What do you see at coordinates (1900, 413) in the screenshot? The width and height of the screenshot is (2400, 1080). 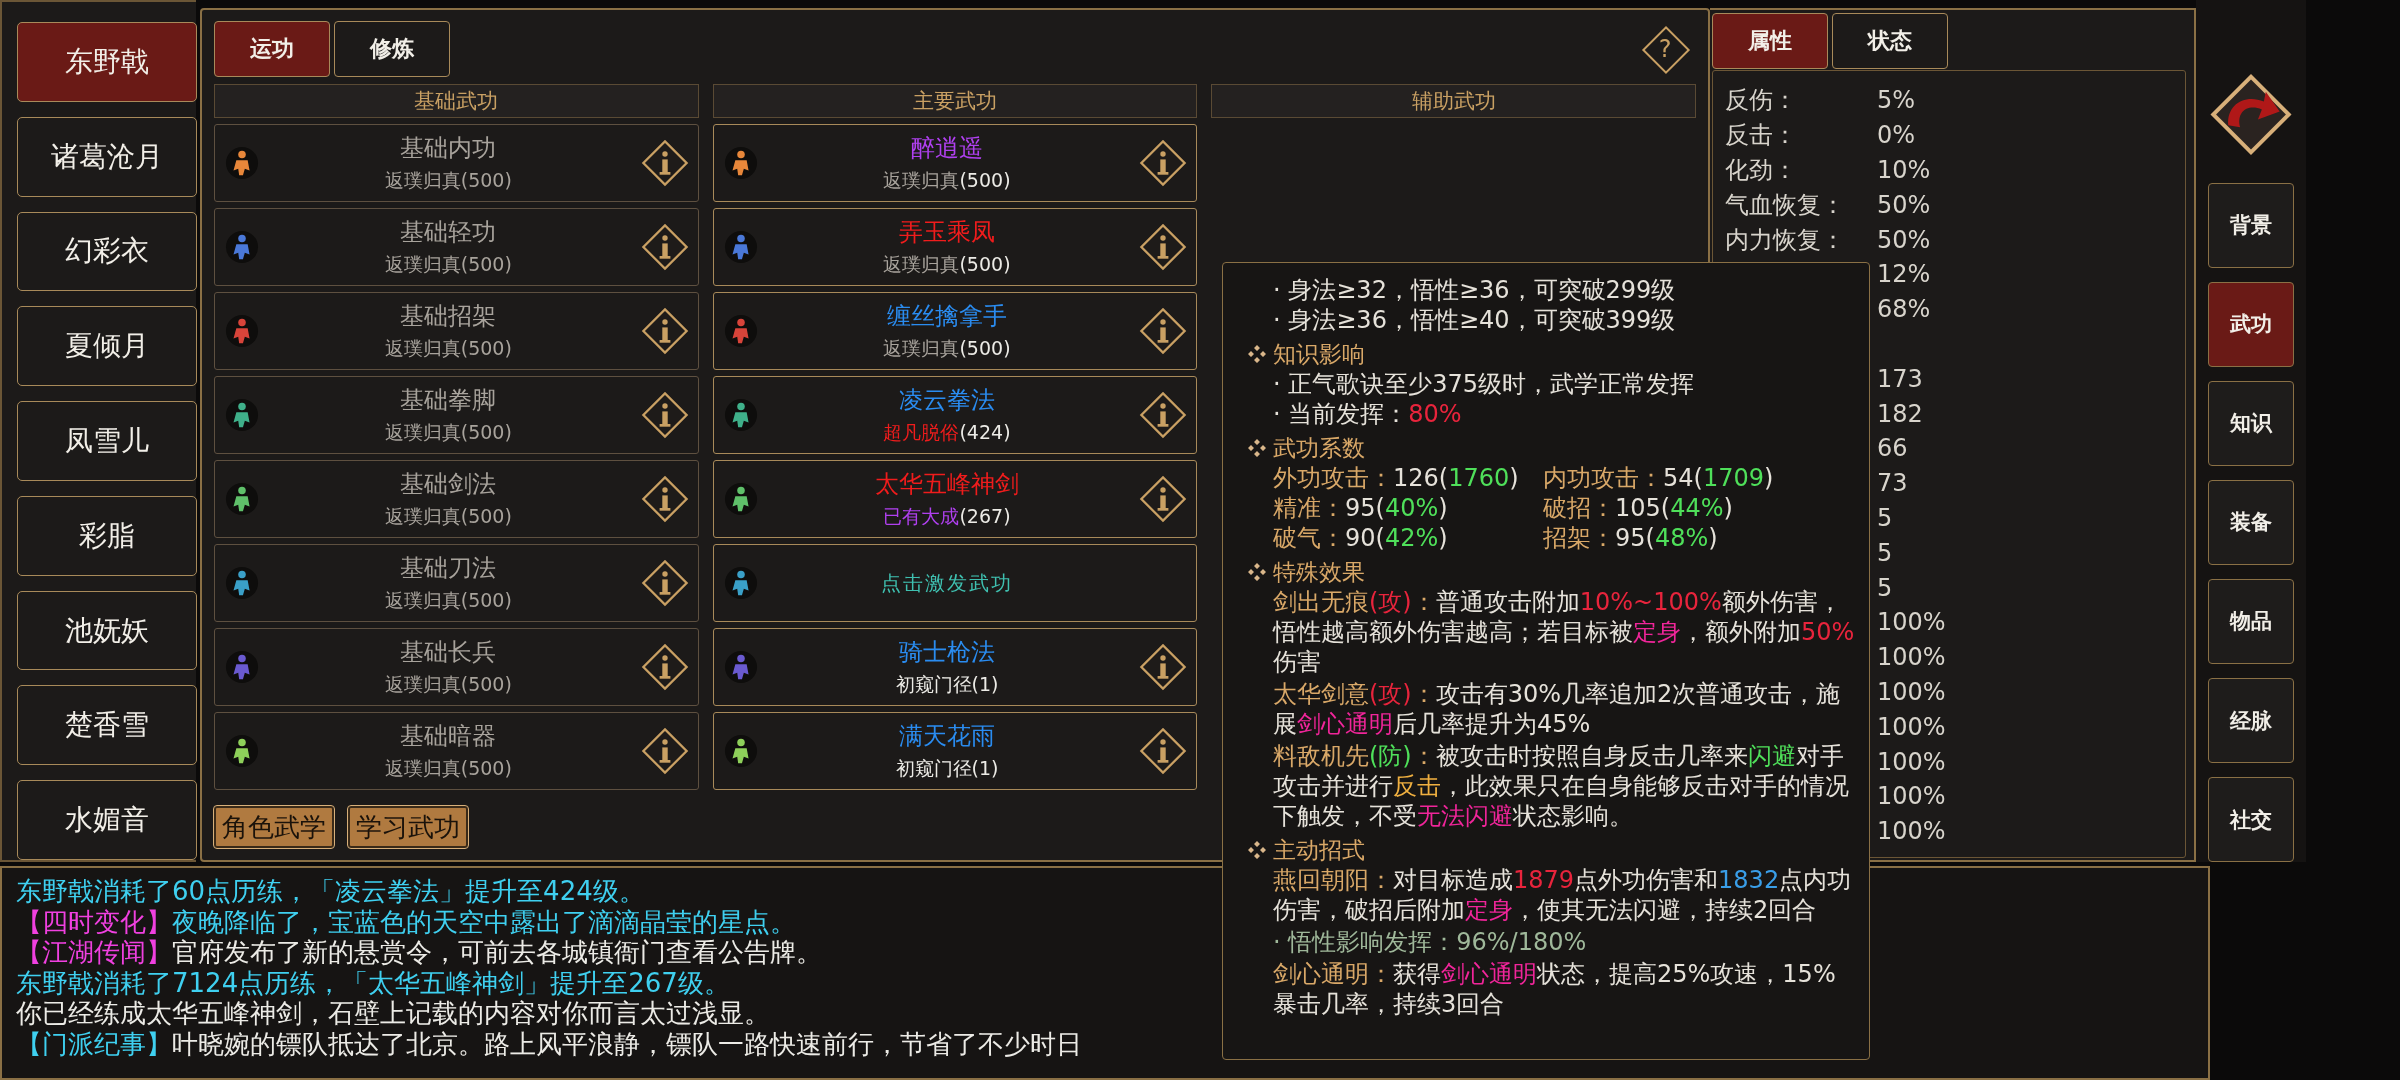 I see `attribute-value: 182` at bounding box center [1900, 413].